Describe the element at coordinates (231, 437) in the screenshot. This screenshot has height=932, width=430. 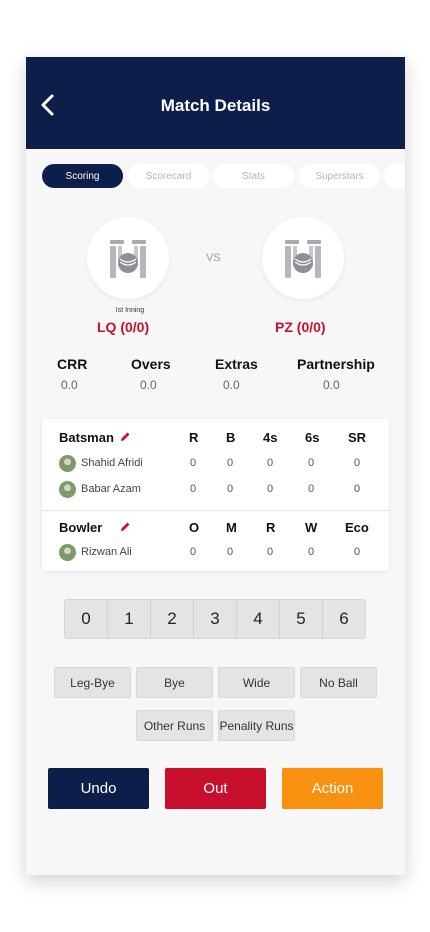
I see `batting-col-b: B` at that location.